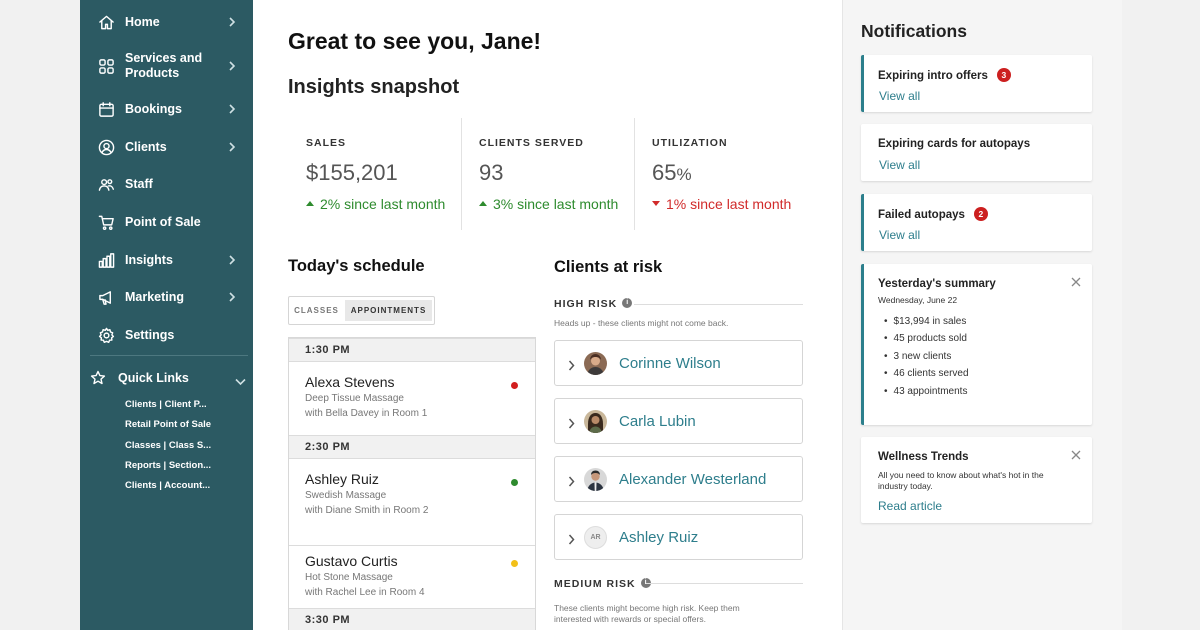 The width and height of the screenshot is (1200, 630). What do you see at coordinates (351, 561) in the screenshot?
I see `appointment-client-name: Gustavo Curtis` at bounding box center [351, 561].